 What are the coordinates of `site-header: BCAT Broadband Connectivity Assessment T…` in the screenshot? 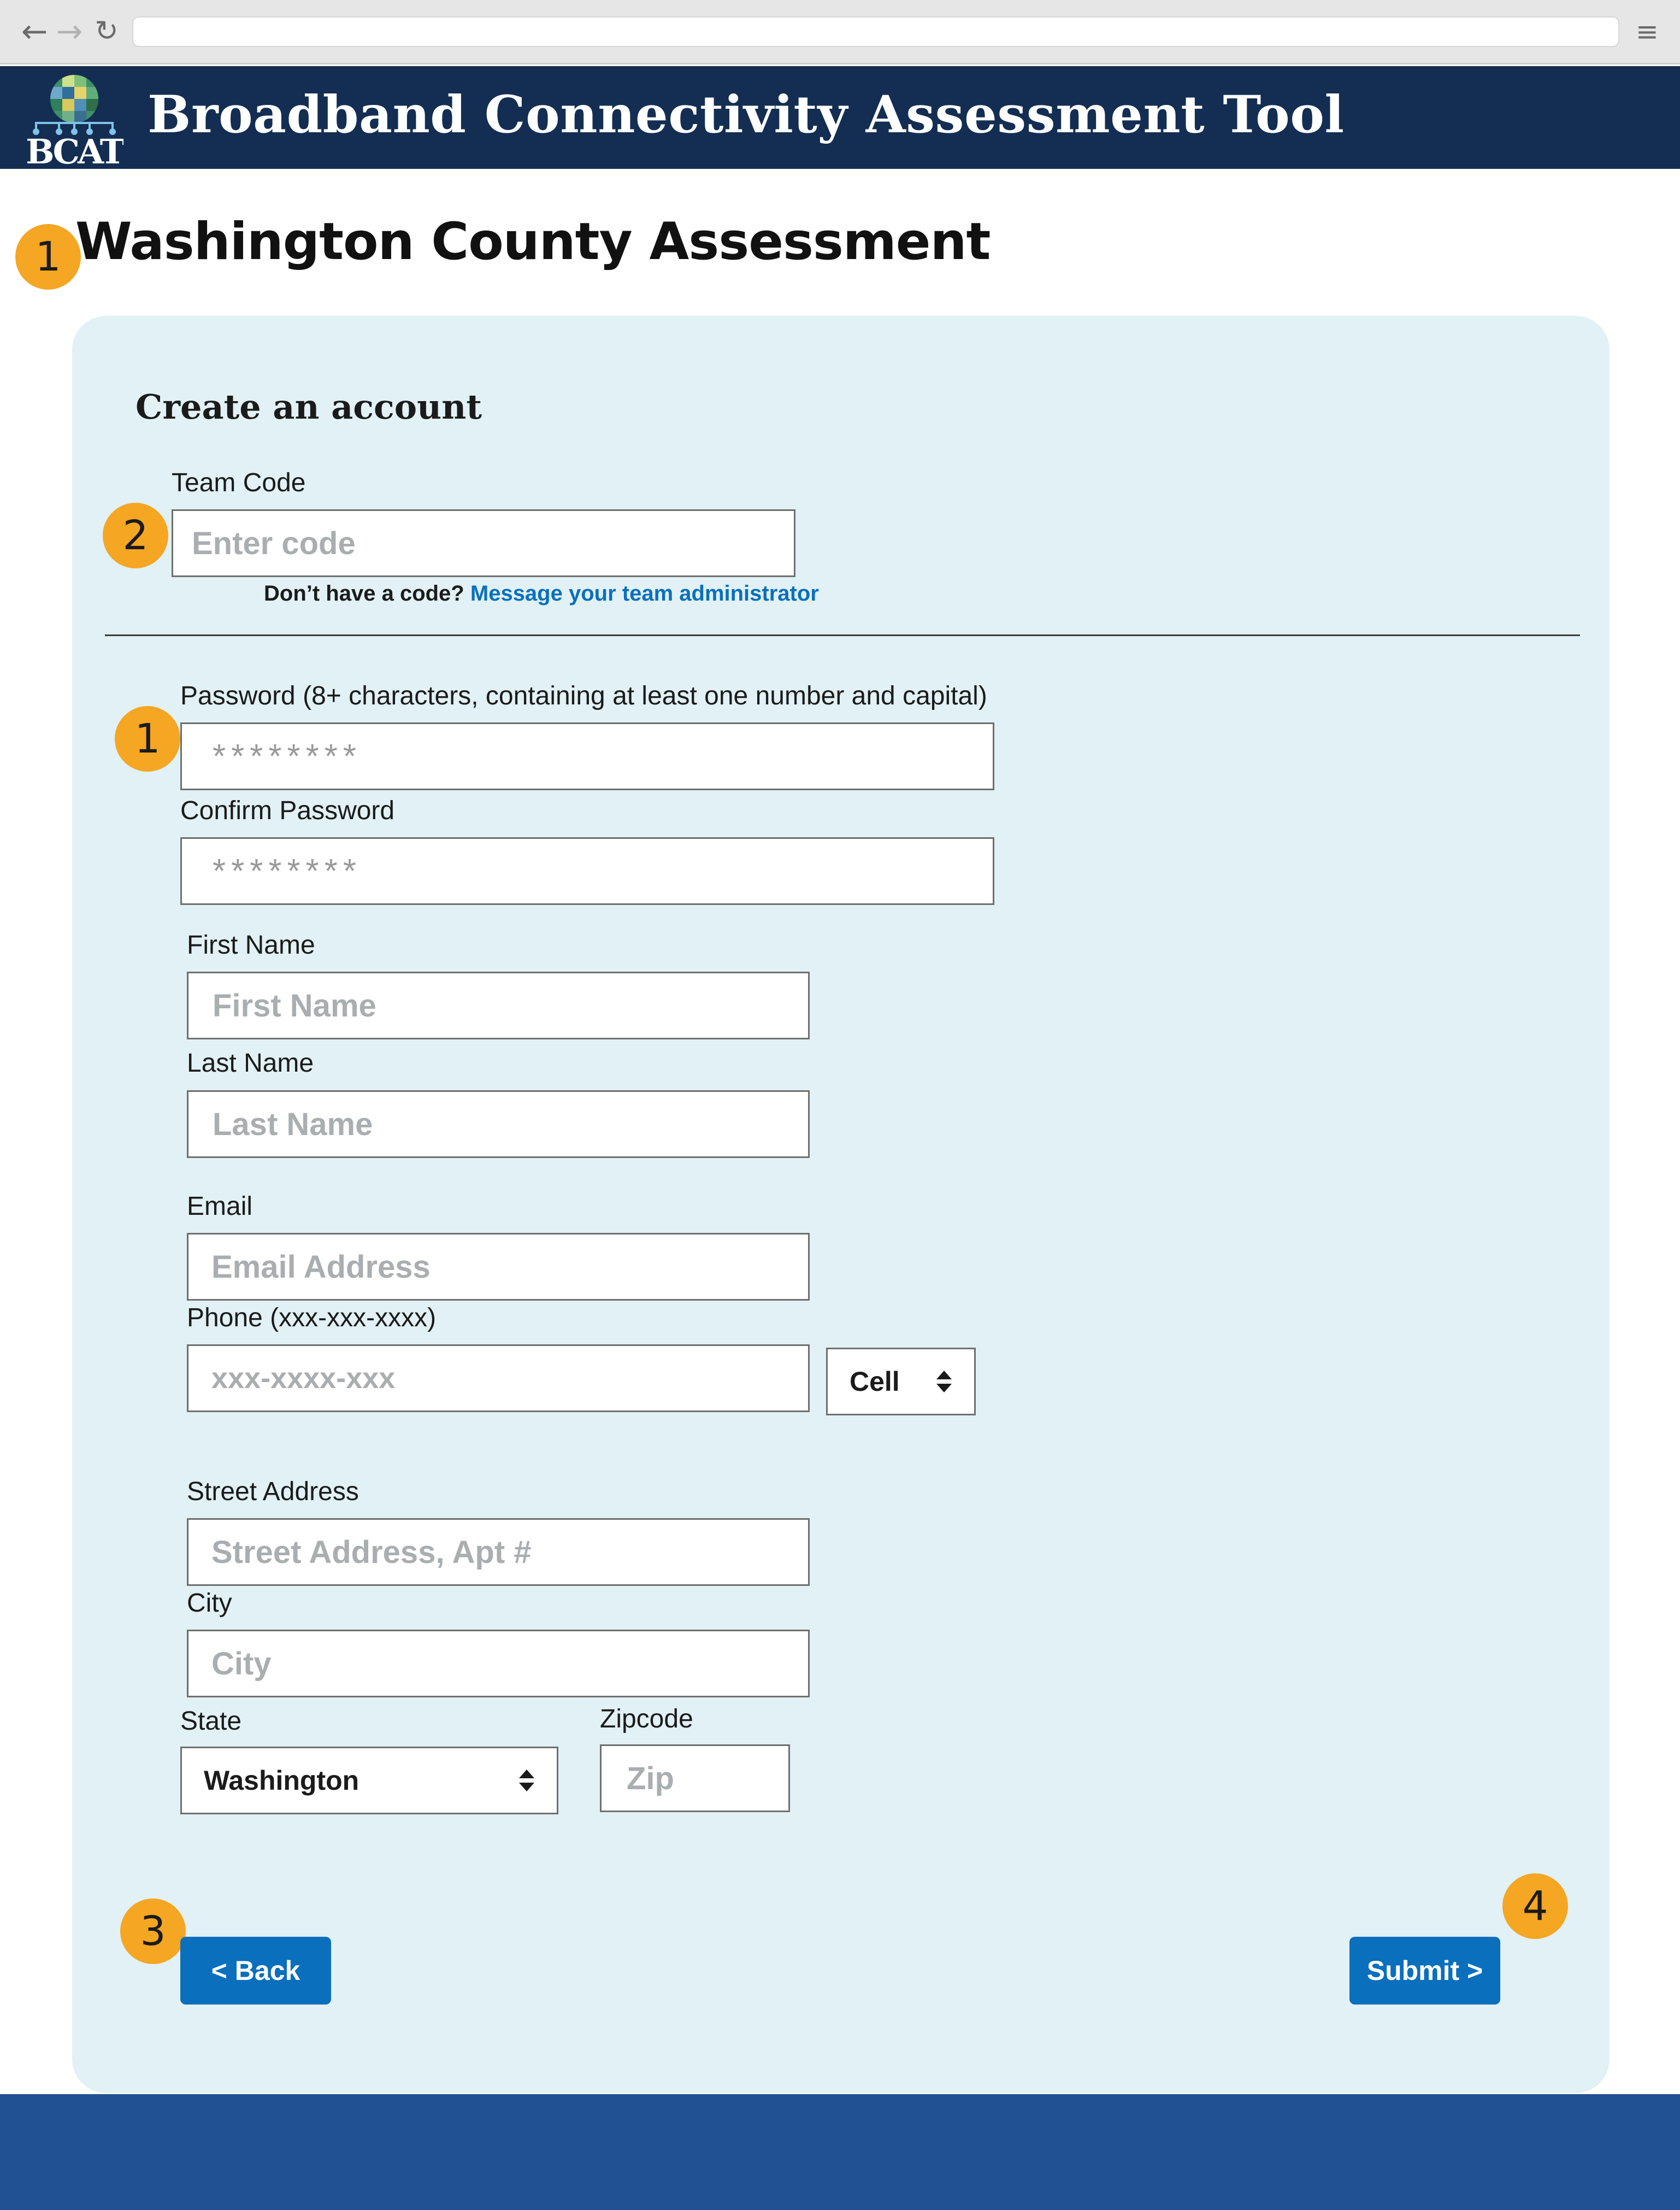 It's located at (840, 117).